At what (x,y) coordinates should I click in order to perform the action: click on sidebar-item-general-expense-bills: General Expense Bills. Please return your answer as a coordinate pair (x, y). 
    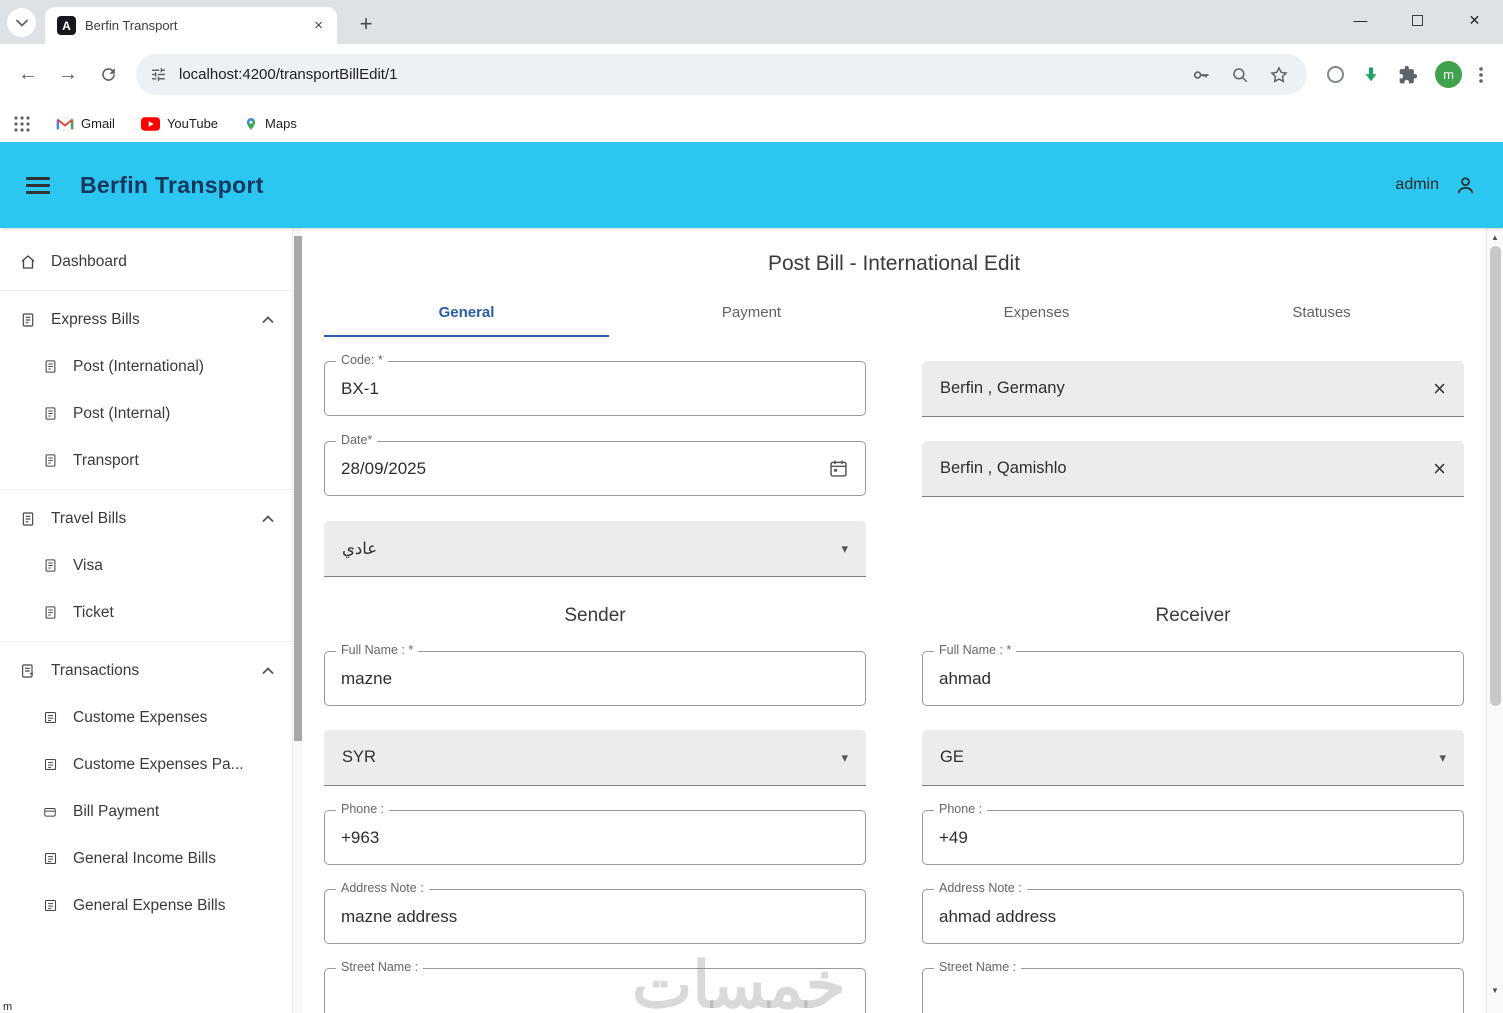
    Looking at the image, I should click on (146, 905).